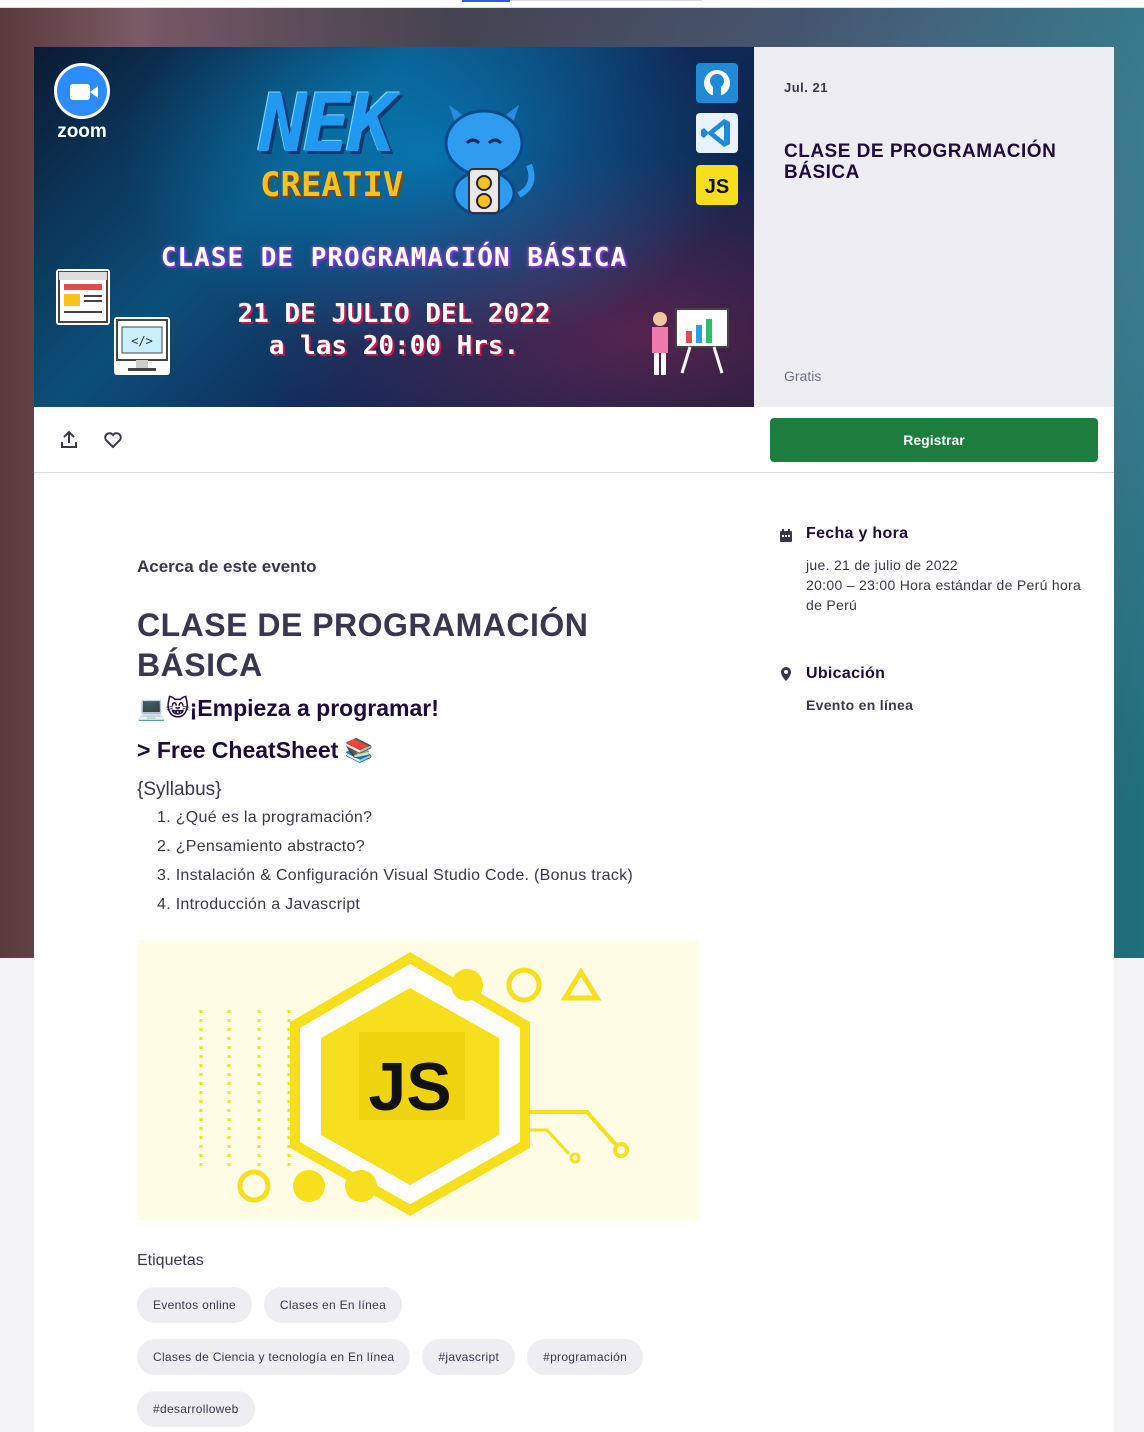 This screenshot has height=1432, width=1144. What do you see at coordinates (288, 708) in the screenshot?
I see `tagline-start: 💻😸¡Empieza a programar!` at bounding box center [288, 708].